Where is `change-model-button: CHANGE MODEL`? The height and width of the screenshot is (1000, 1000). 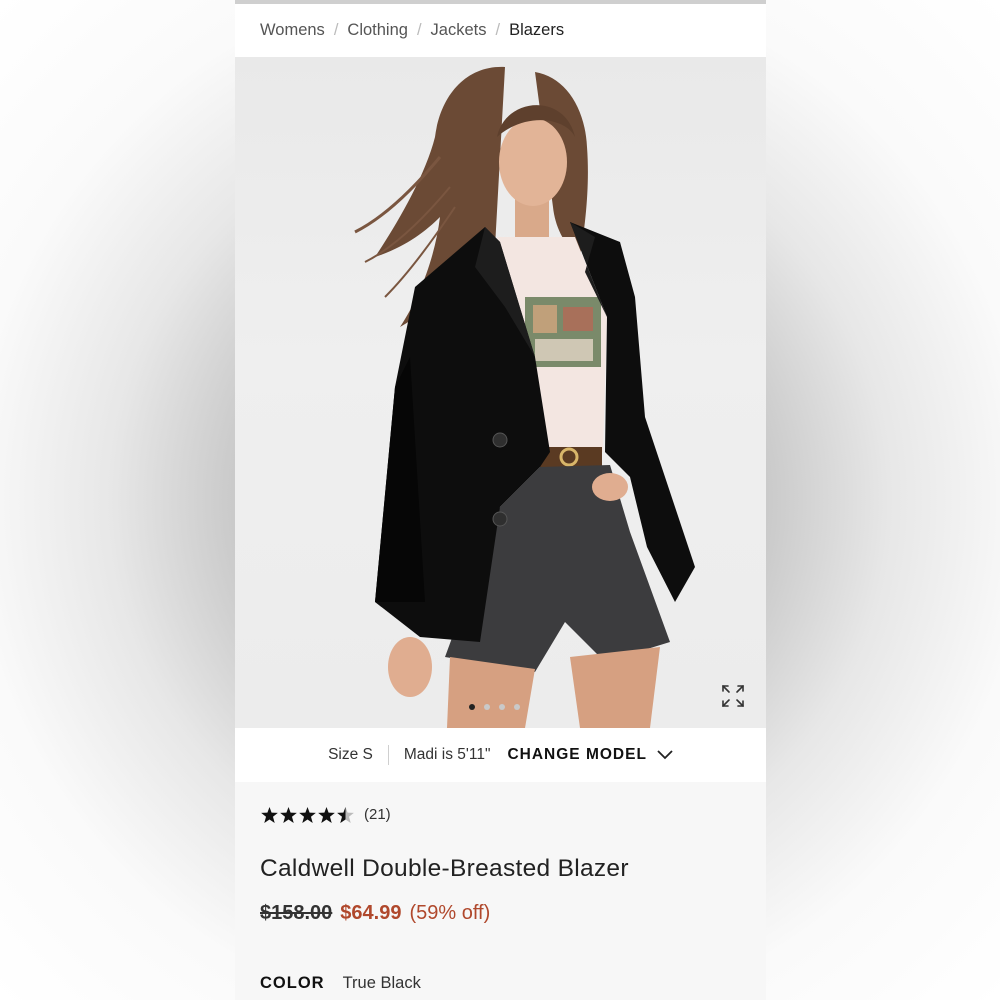 change-model-button: CHANGE MODEL is located at coordinates (590, 755).